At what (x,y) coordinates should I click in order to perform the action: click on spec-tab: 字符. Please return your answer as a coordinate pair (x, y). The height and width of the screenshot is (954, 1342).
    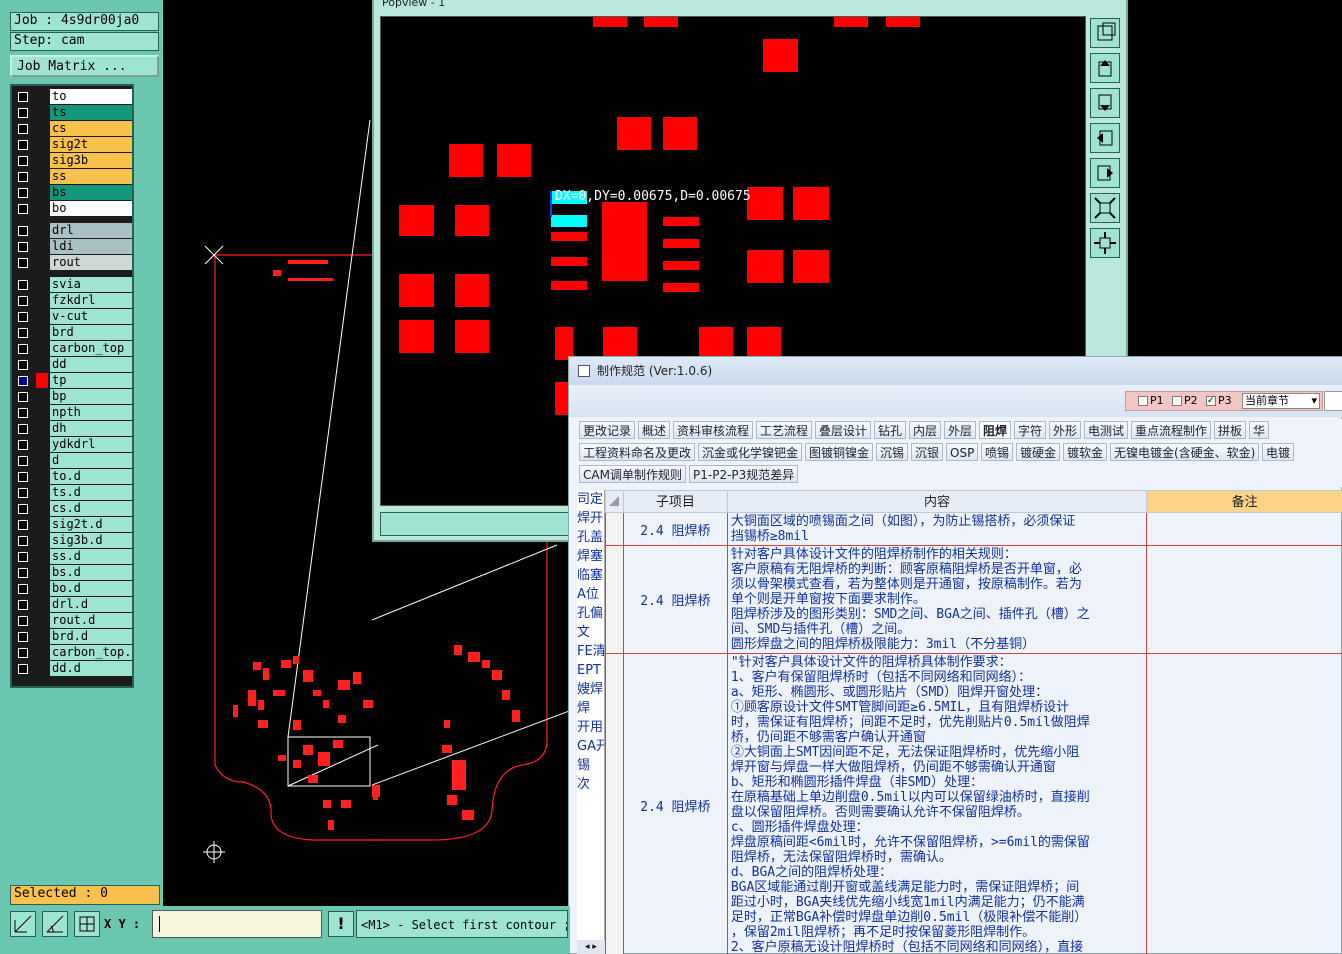
    Looking at the image, I should click on (1030, 430).